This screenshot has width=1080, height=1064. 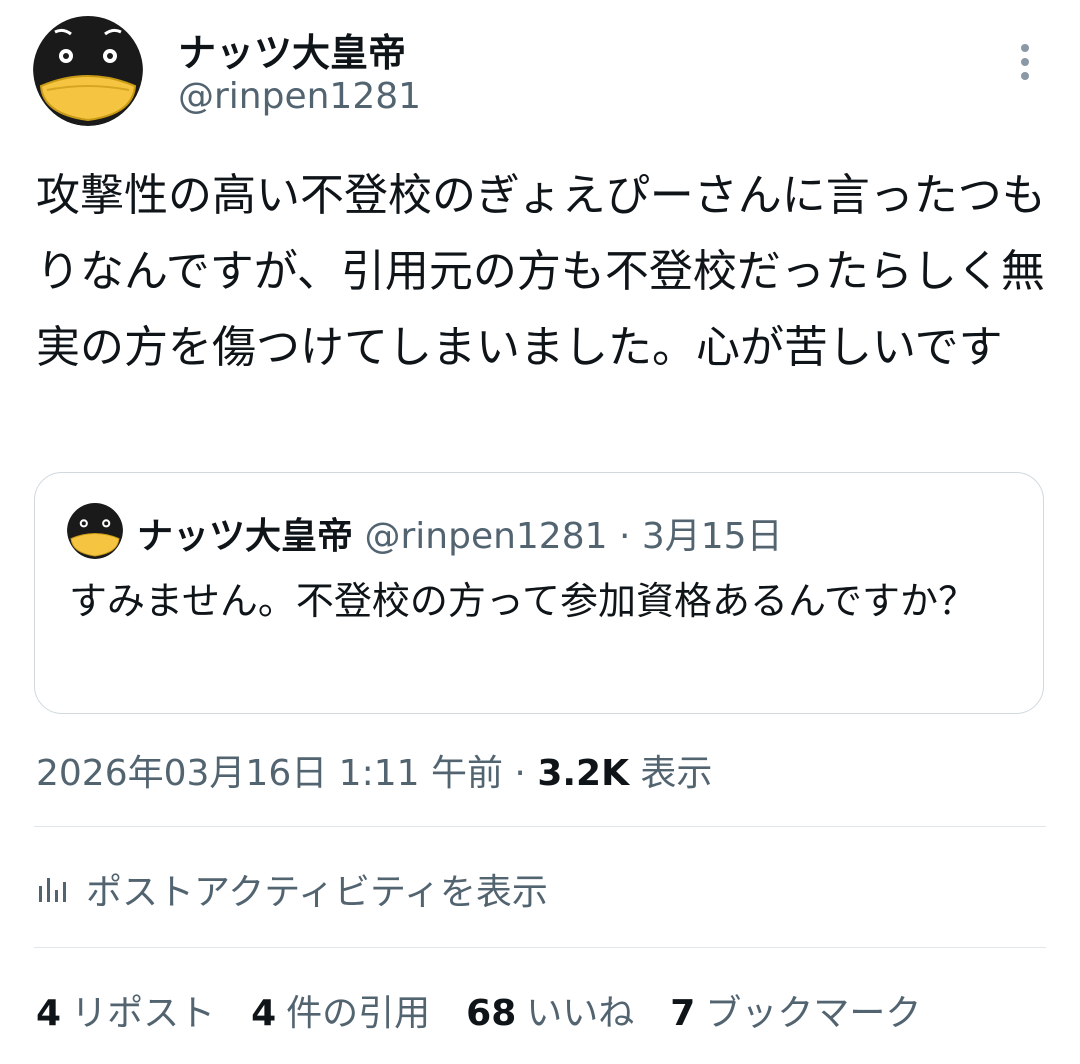 What do you see at coordinates (683, 1013) in the screenshot?
I see `bookmarks-count: 7` at bounding box center [683, 1013].